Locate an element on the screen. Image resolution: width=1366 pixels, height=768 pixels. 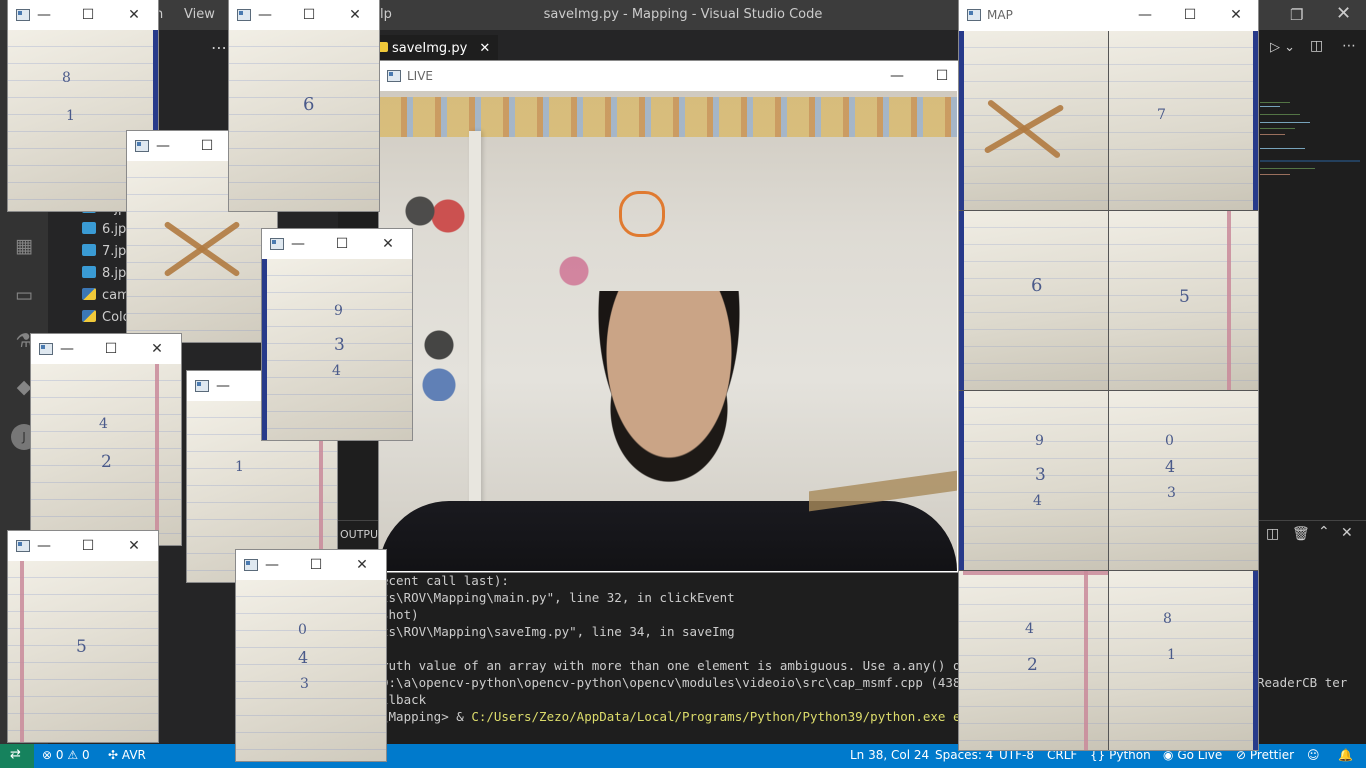
tile-window: — ☐ ✕ 0 4 3 is located at coordinates (311, 655).